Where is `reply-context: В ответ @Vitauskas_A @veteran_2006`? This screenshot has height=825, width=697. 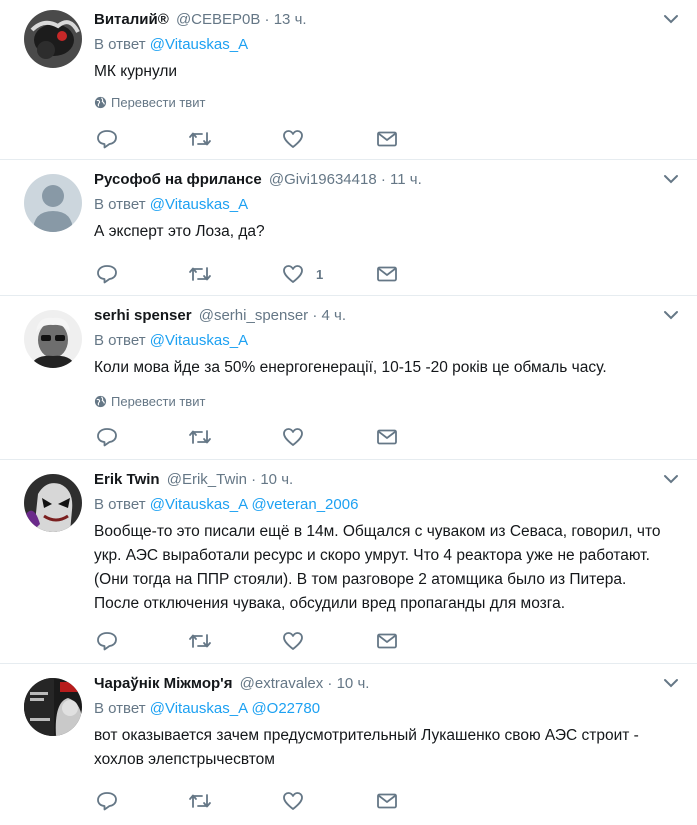
reply-context: В ответ @Vitauskas_A @veteran_2006 is located at coordinates (226, 505).